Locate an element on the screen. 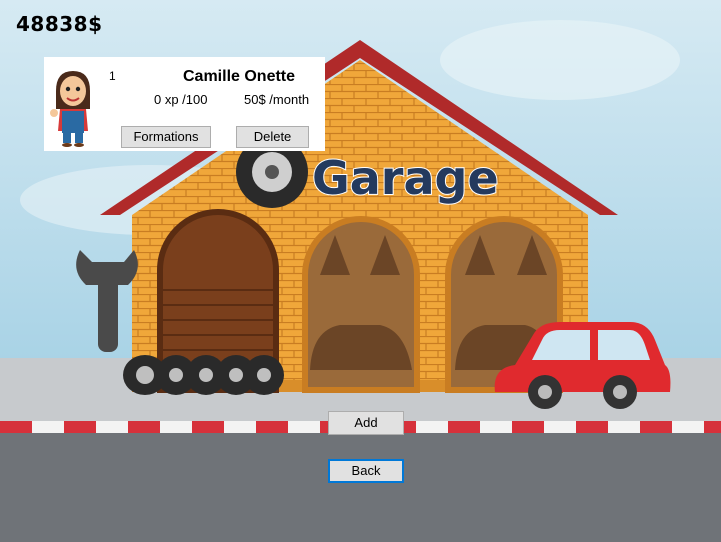 The image size is (721, 542). mechanic-avatar-icon is located at coordinates (70, 109).